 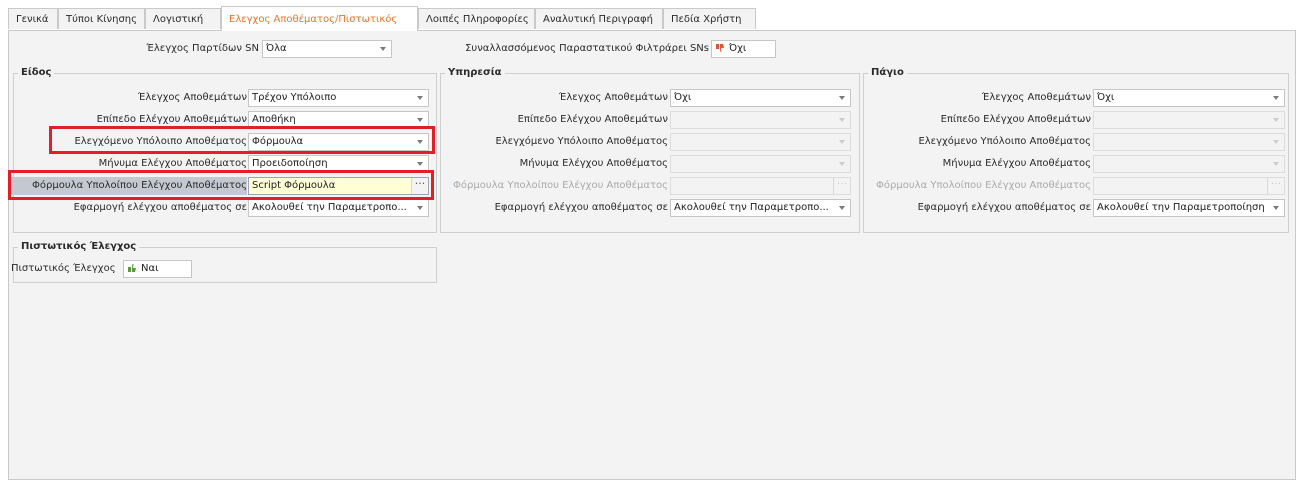 What do you see at coordinates (613, 97) in the screenshot?
I see `service-stock-control-label: Έλεγχος Αποθεμάτων` at bounding box center [613, 97].